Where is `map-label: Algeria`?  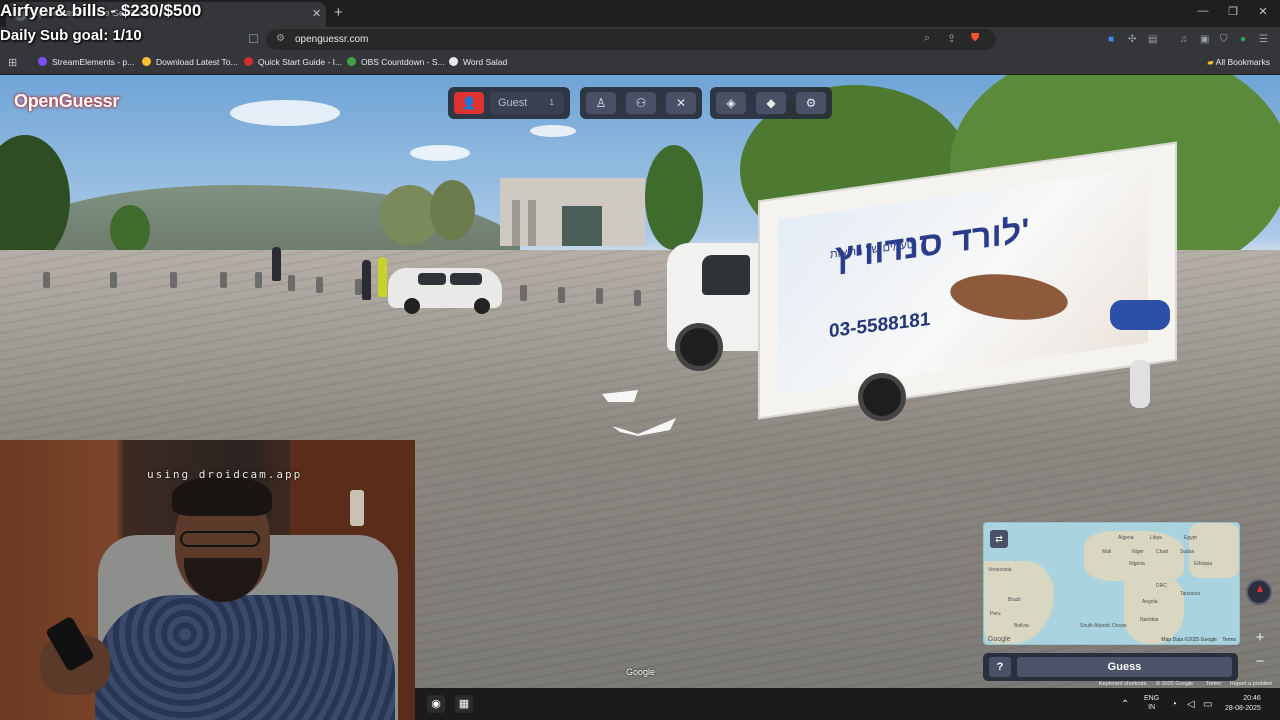
map-label: Algeria is located at coordinates (1126, 538).